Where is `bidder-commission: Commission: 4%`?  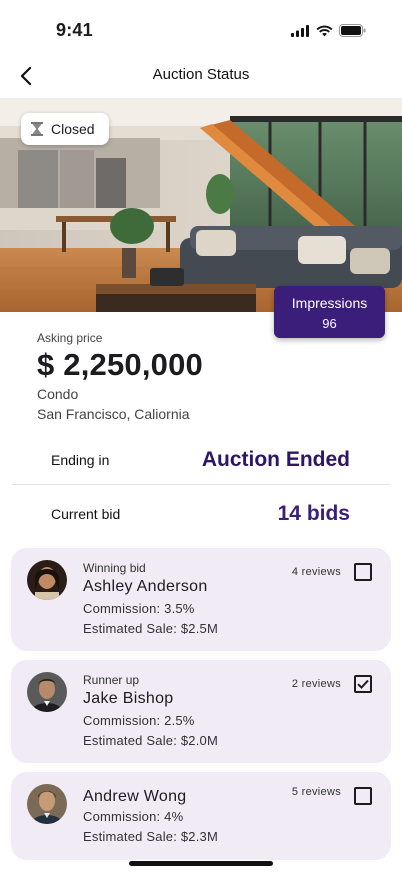 bidder-commission: Commission: 4% is located at coordinates (133, 816).